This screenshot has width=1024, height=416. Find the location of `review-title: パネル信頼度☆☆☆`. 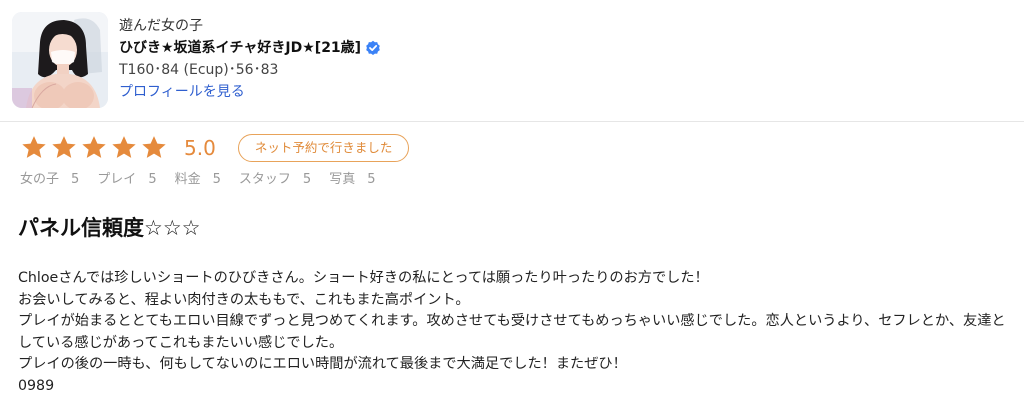

review-title: パネル信頼度☆☆☆ is located at coordinates (109, 228).